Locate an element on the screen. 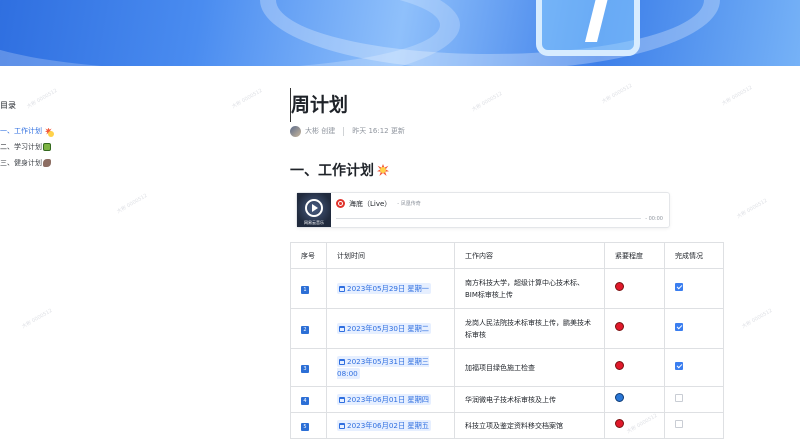 The image size is (800, 439). date-text: 2023年05月31日 星期三 08:00 is located at coordinates (383, 367).